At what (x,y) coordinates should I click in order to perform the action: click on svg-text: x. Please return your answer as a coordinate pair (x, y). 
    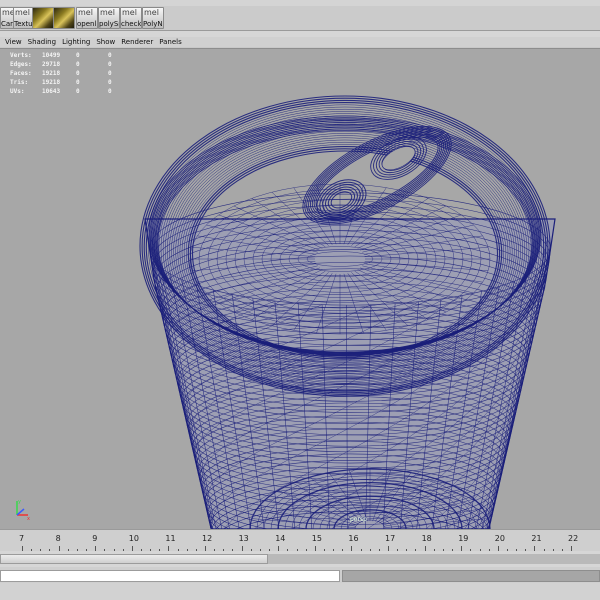
    Looking at the image, I should click on (28, 518).